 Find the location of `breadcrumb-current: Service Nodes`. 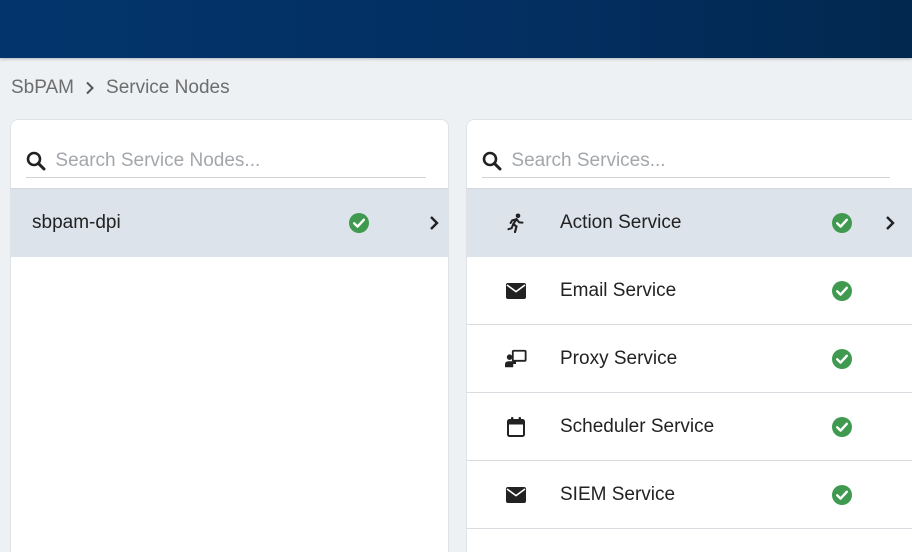

breadcrumb-current: Service Nodes is located at coordinates (168, 87).